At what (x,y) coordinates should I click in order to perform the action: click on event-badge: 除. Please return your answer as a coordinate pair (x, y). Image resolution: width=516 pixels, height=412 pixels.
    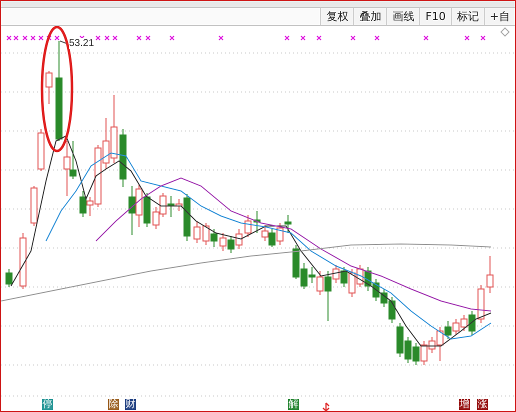
    Looking at the image, I should click on (113, 404).